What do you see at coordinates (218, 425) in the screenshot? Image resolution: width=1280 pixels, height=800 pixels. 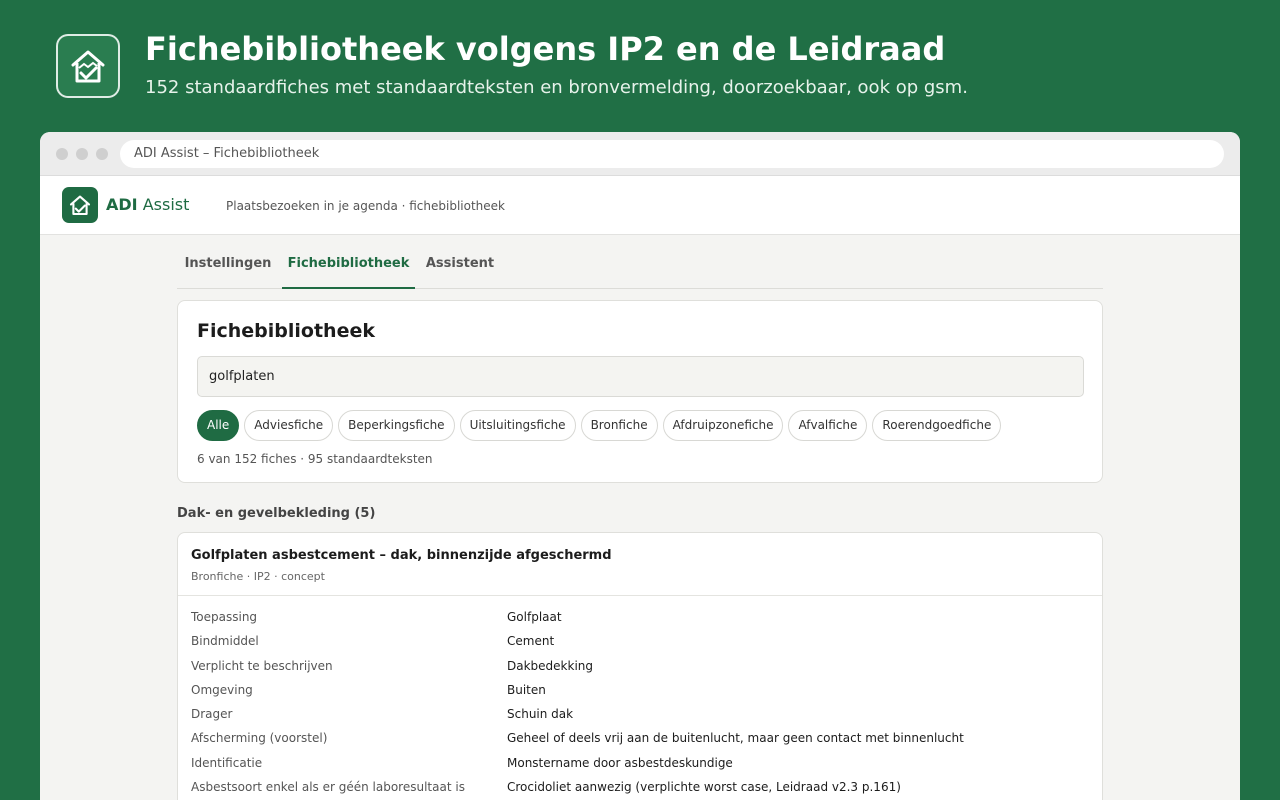 I see `filter-chip-alle: Alle` at bounding box center [218, 425].